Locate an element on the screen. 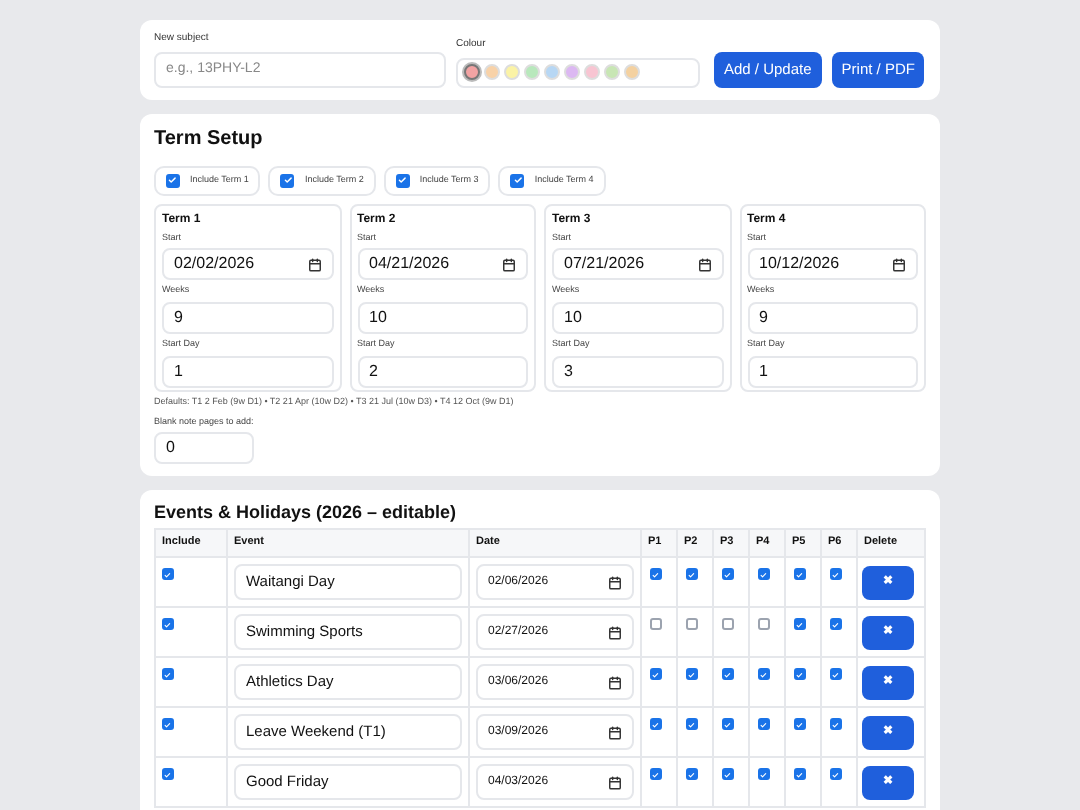  date-field: 07/21/2026 is located at coordinates (637, 264).